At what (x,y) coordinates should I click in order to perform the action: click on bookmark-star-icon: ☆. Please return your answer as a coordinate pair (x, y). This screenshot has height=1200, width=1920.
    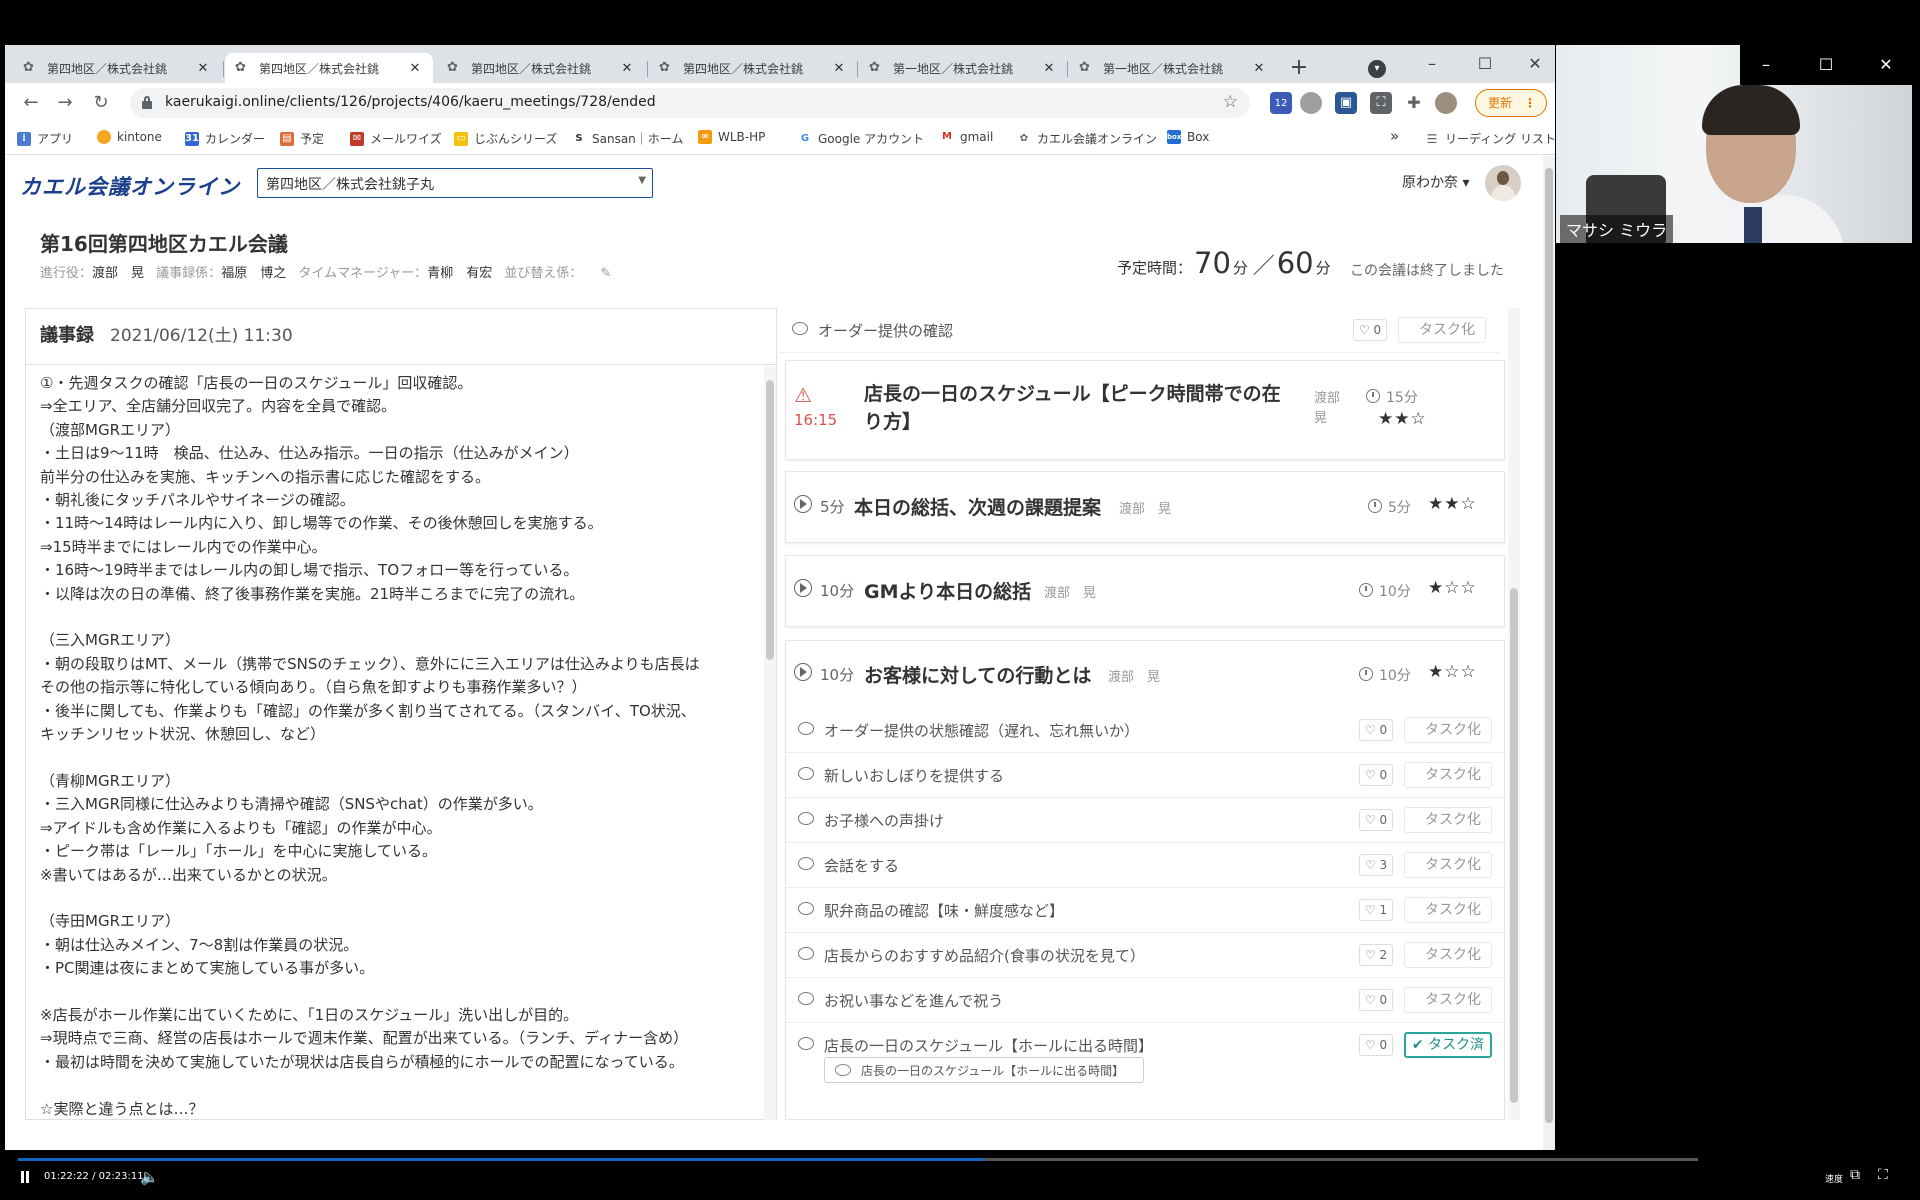
    Looking at the image, I should click on (1230, 102).